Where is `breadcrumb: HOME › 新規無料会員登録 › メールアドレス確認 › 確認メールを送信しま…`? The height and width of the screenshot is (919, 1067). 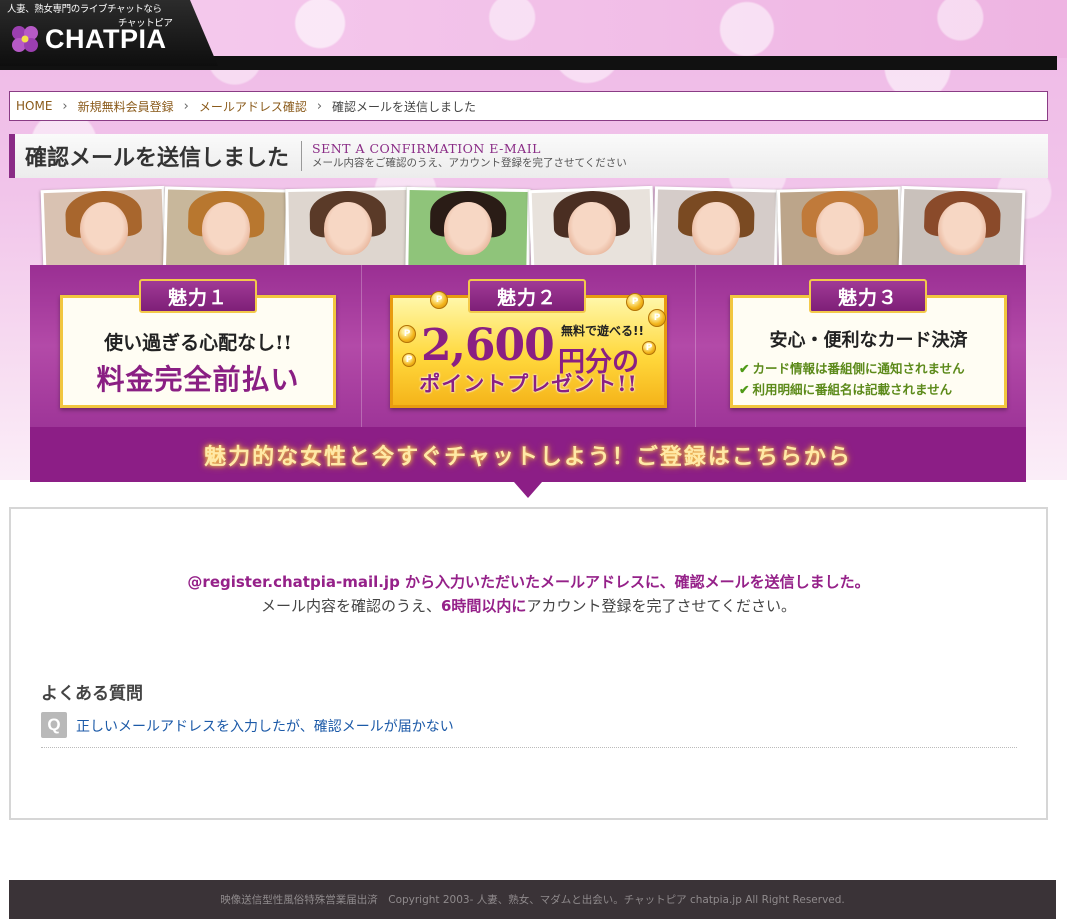
breadcrumb: HOME › 新規無料会員登録 › メールアドレス確認 › 確認メールを送信しま… is located at coordinates (528, 106).